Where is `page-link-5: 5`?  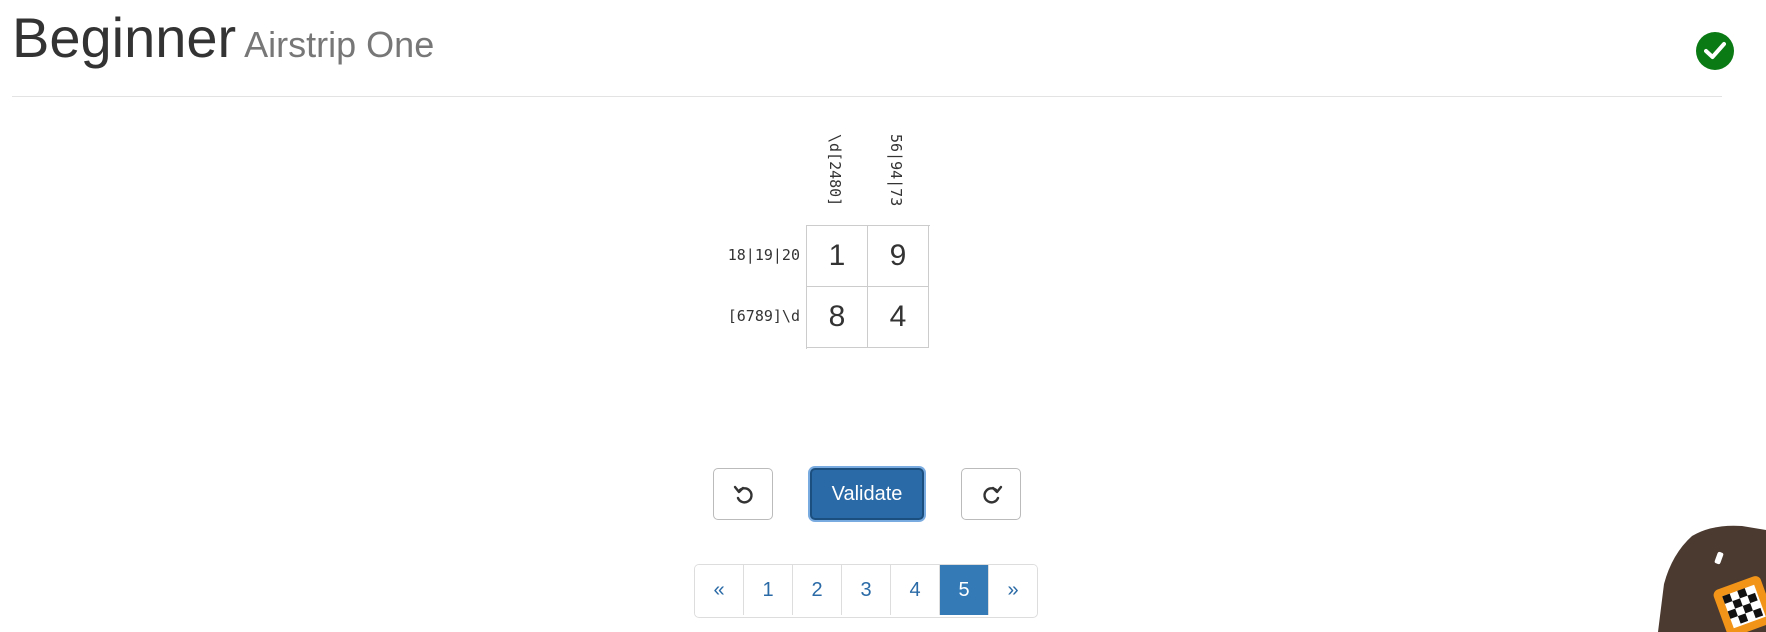
page-link-5: 5 is located at coordinates (964, 590).